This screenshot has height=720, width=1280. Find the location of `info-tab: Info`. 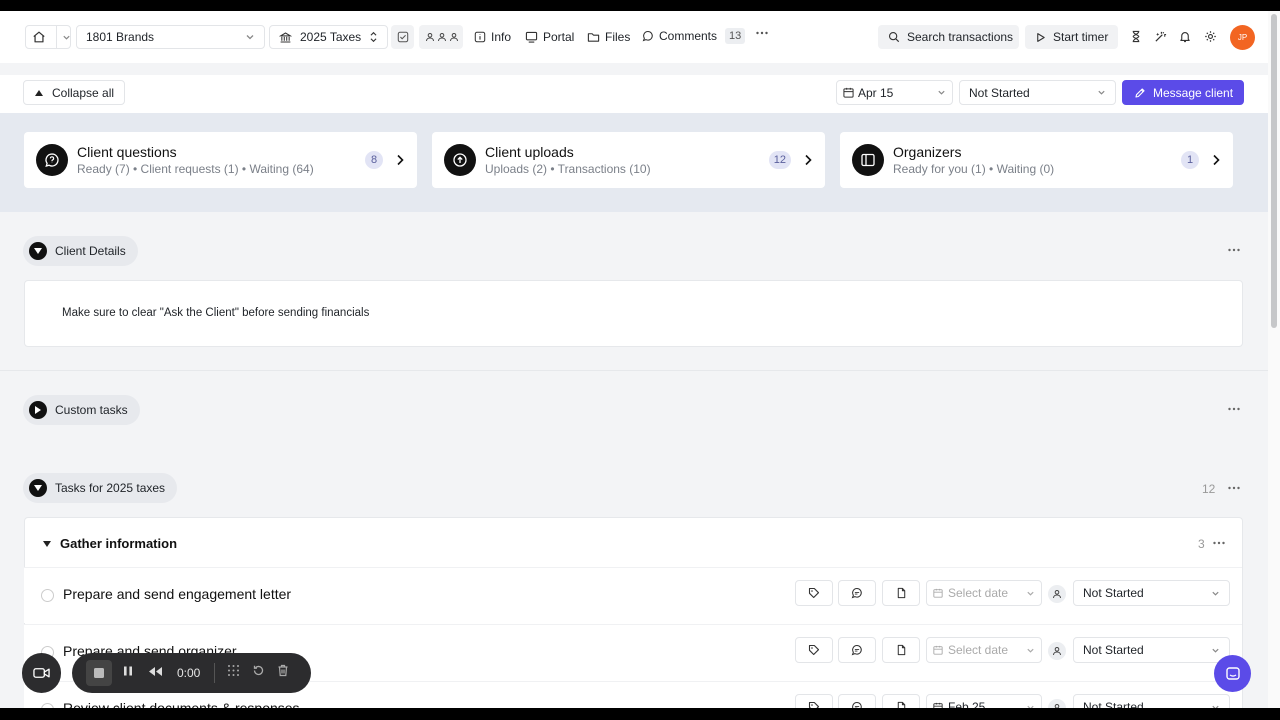

info-tab: Info is located at coordinates (492, 37).